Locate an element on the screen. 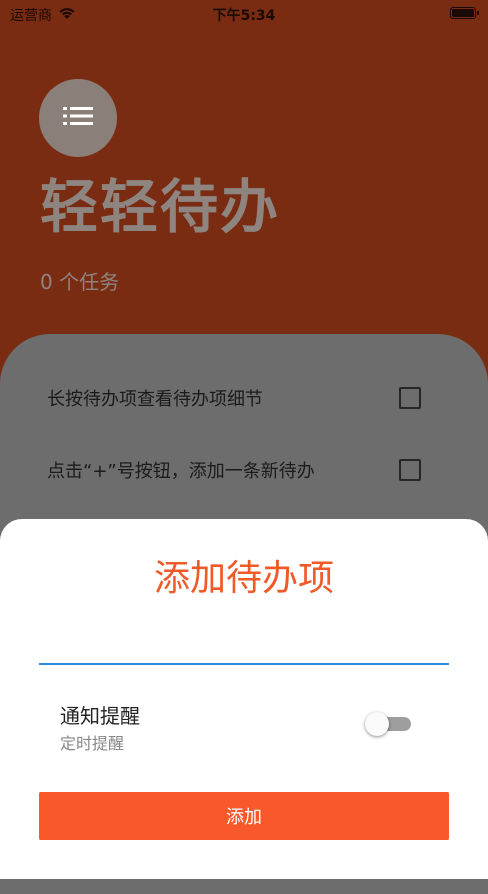 This screenshot has width=488, height=894. status-bar: 运营商 下午5:34 is located at coordinates (244, 14).